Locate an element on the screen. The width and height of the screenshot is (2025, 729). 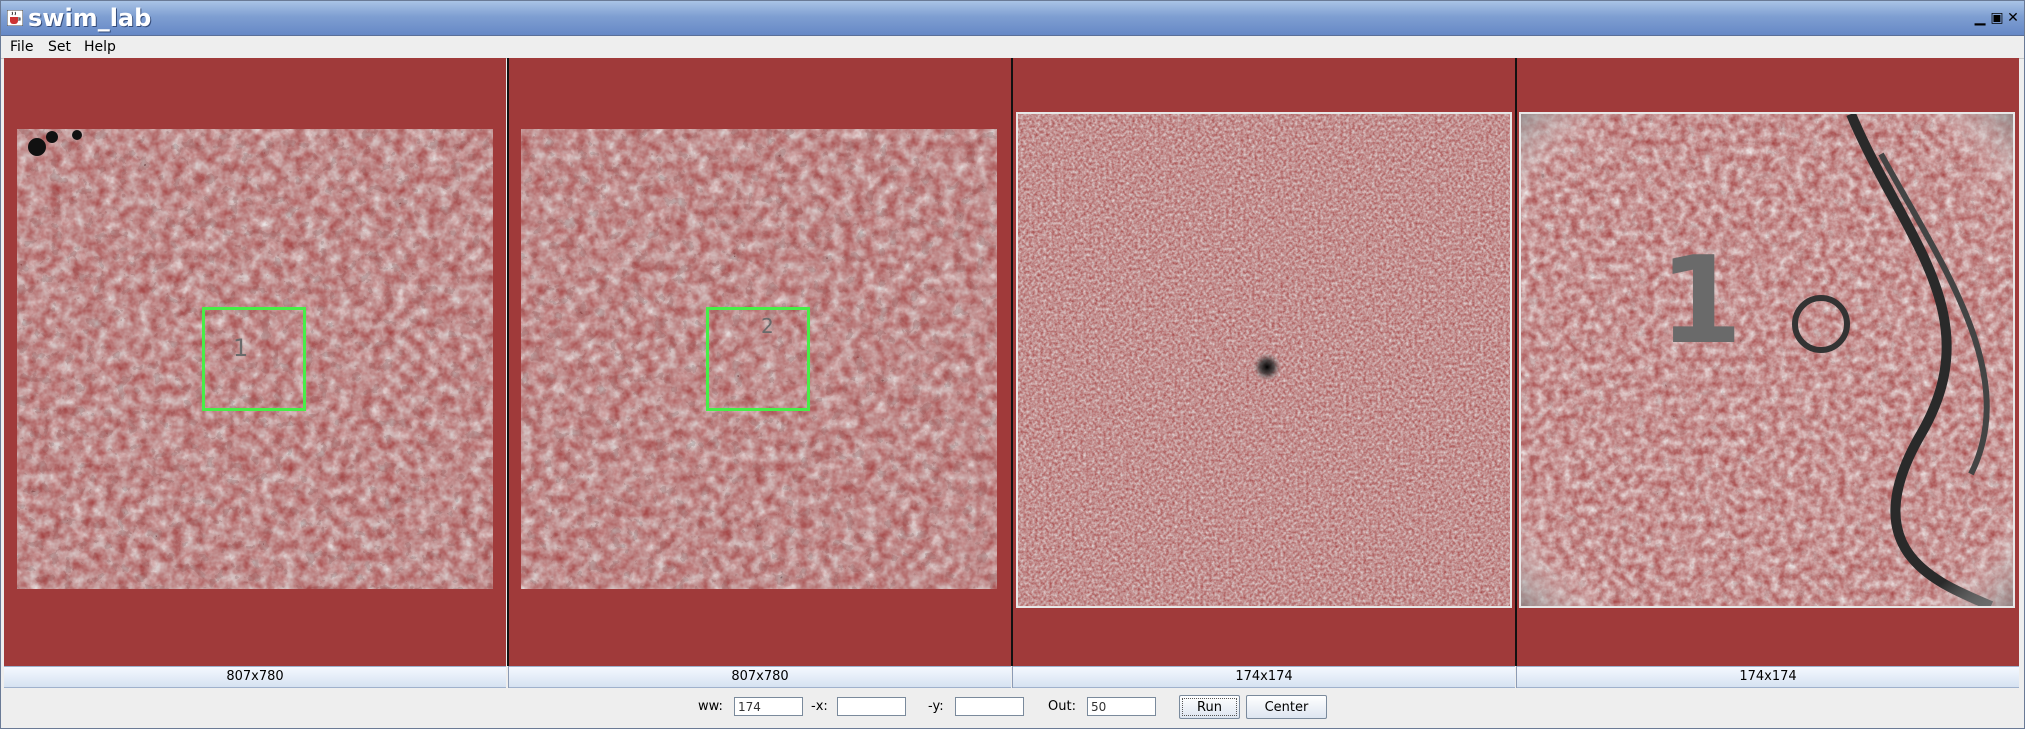
java-cup-icon is located at coordinates (15, 18).